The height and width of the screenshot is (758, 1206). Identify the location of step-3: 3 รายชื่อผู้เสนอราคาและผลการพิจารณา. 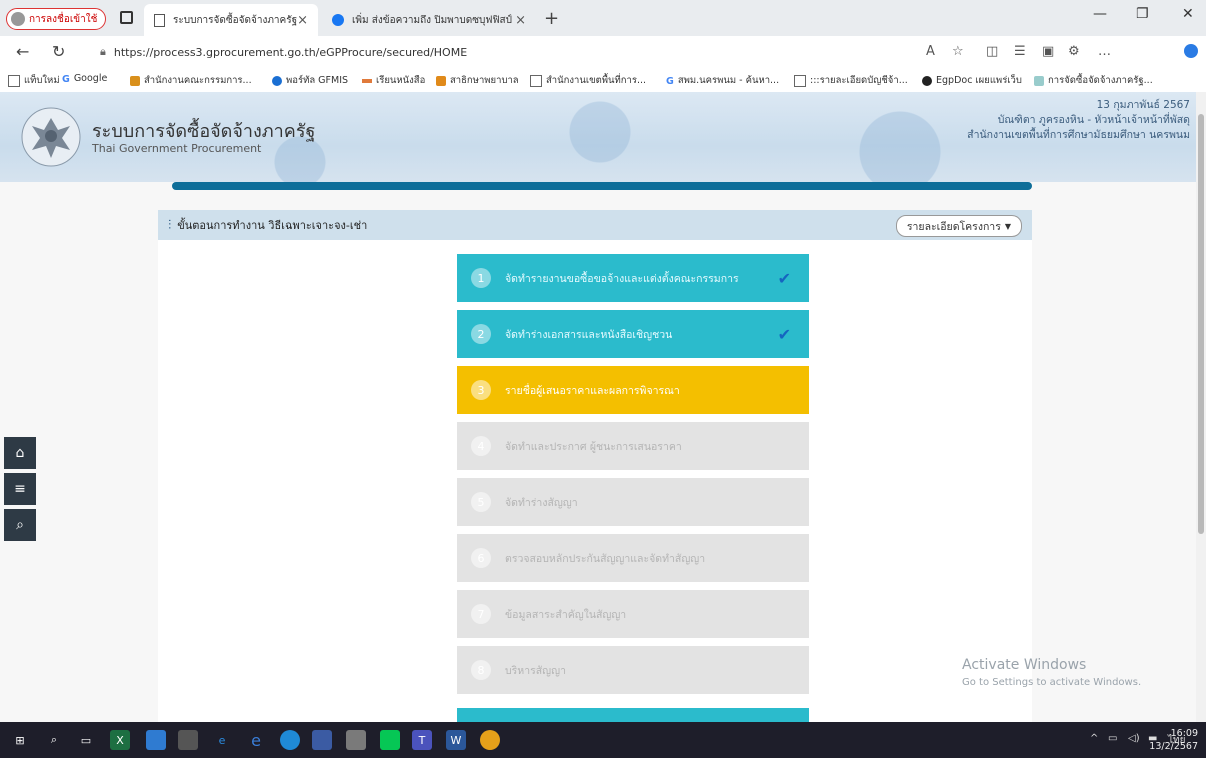
(633, 390).